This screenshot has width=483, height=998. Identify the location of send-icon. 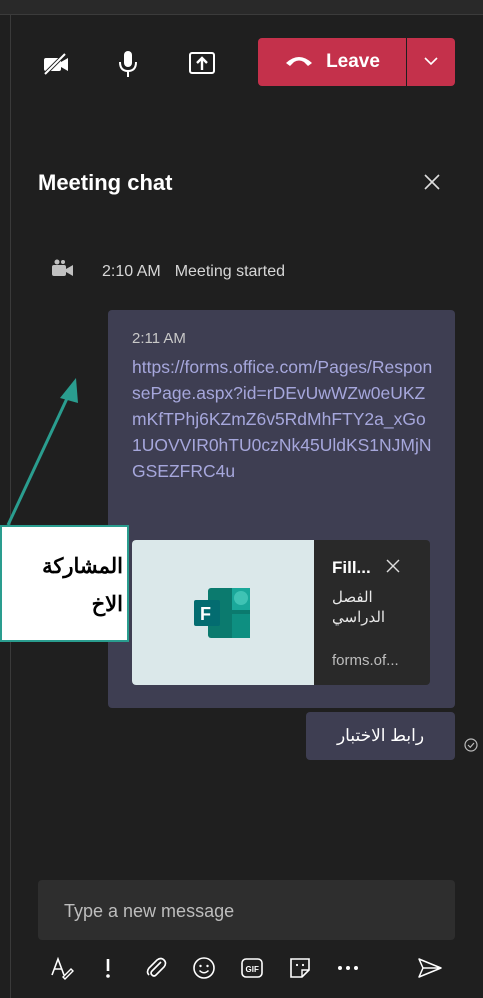
(430, 968).